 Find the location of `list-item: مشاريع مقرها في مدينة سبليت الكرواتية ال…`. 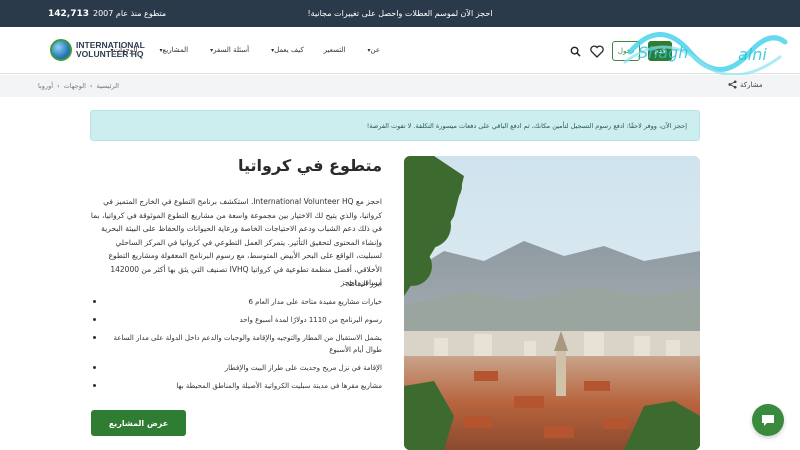

list-item: مشاريع مقرها في مدينة سبليت الكرواتية ال… is located at coordinates (236, 386).